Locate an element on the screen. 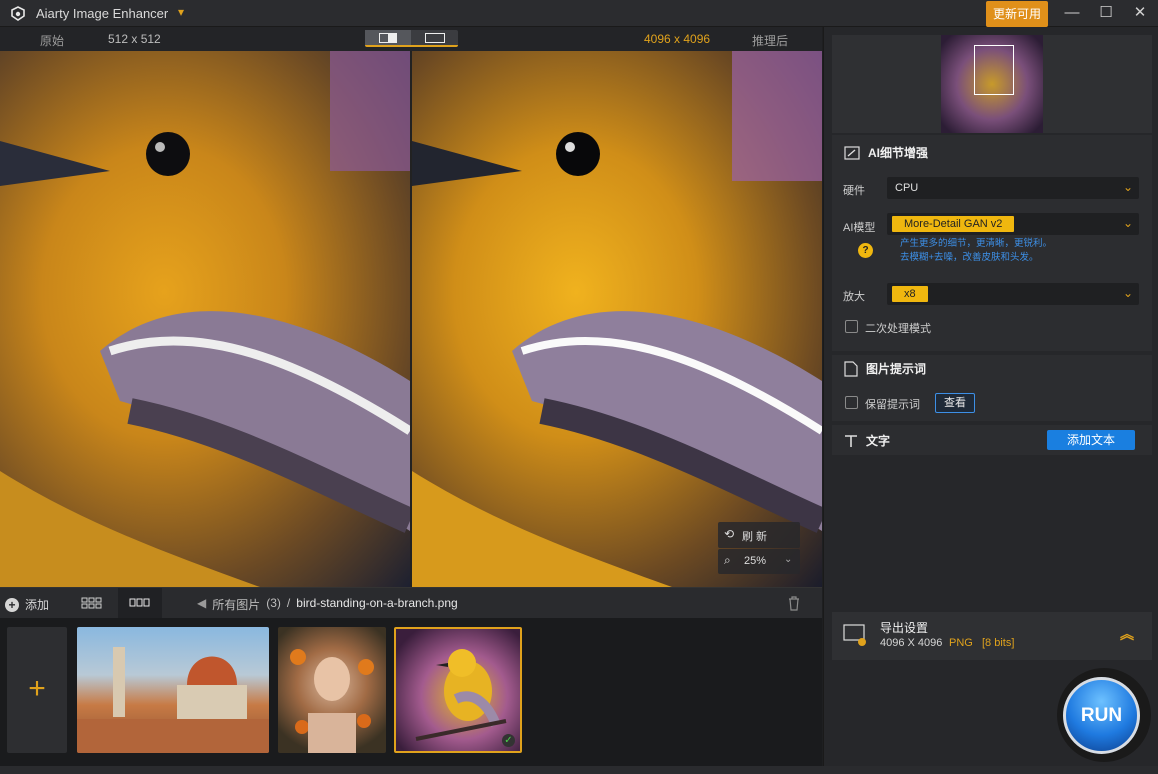 This screenshot has height=774, width=1158. prompt-section-title: 图片提示词 is located at coordinates (896, 369).